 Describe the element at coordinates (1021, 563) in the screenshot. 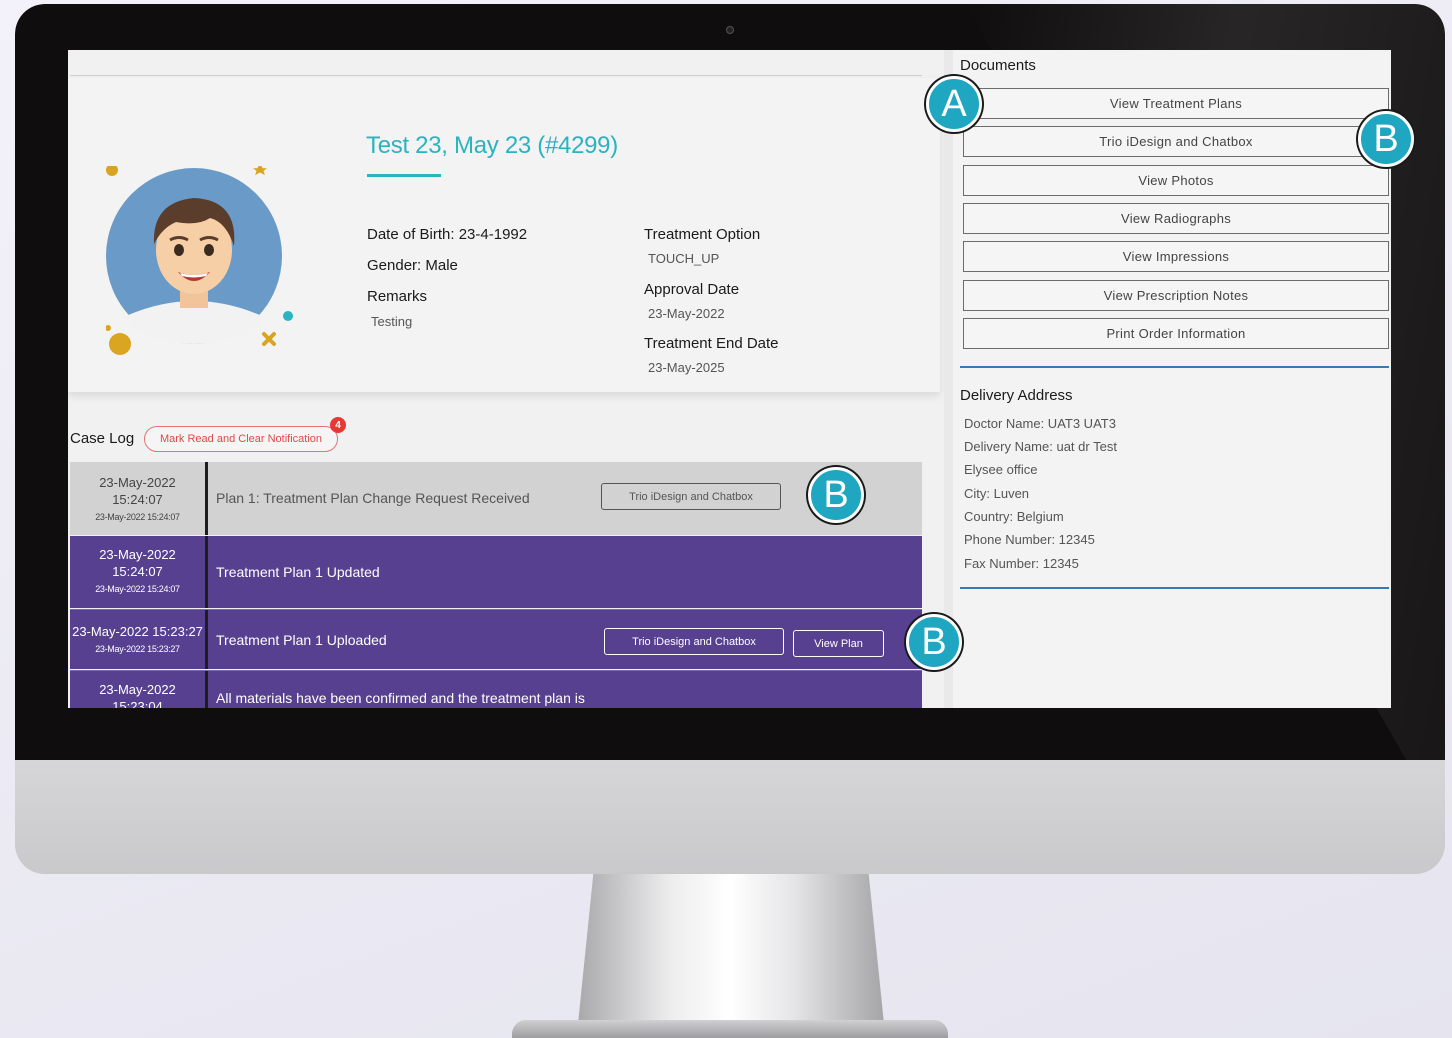

I see `fax-number: Fax Number: 12345` at that location.